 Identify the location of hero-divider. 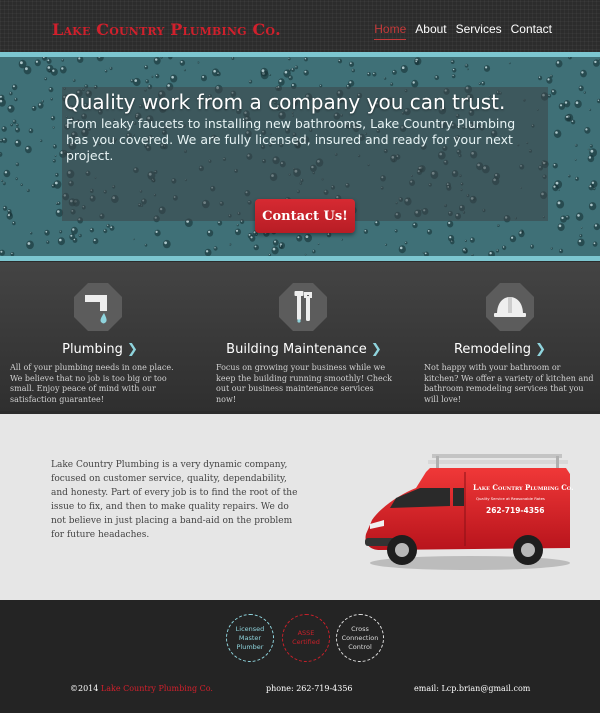
(300, 258).